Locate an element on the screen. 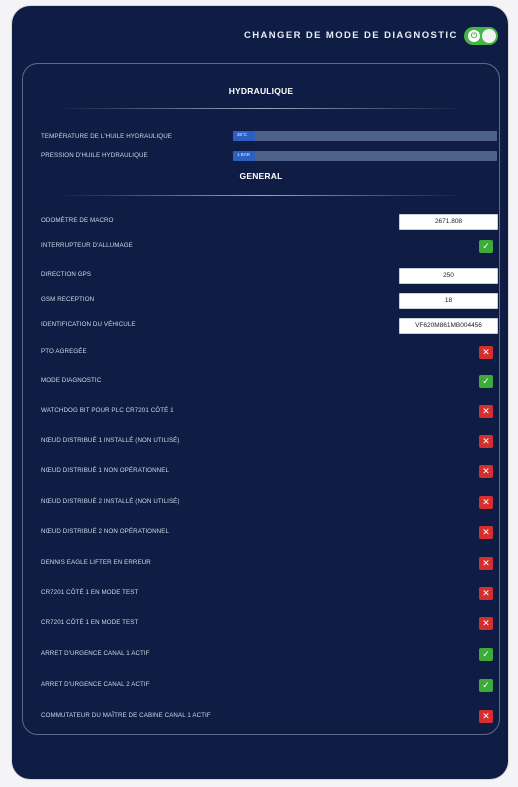 The width and height of the screenshot is (518, 787). node1-installed-label: NŒUD DISTRIBUÉ 1 INSTALLÉ (NON UTILISÉ) is located at coordinates (110, 440).